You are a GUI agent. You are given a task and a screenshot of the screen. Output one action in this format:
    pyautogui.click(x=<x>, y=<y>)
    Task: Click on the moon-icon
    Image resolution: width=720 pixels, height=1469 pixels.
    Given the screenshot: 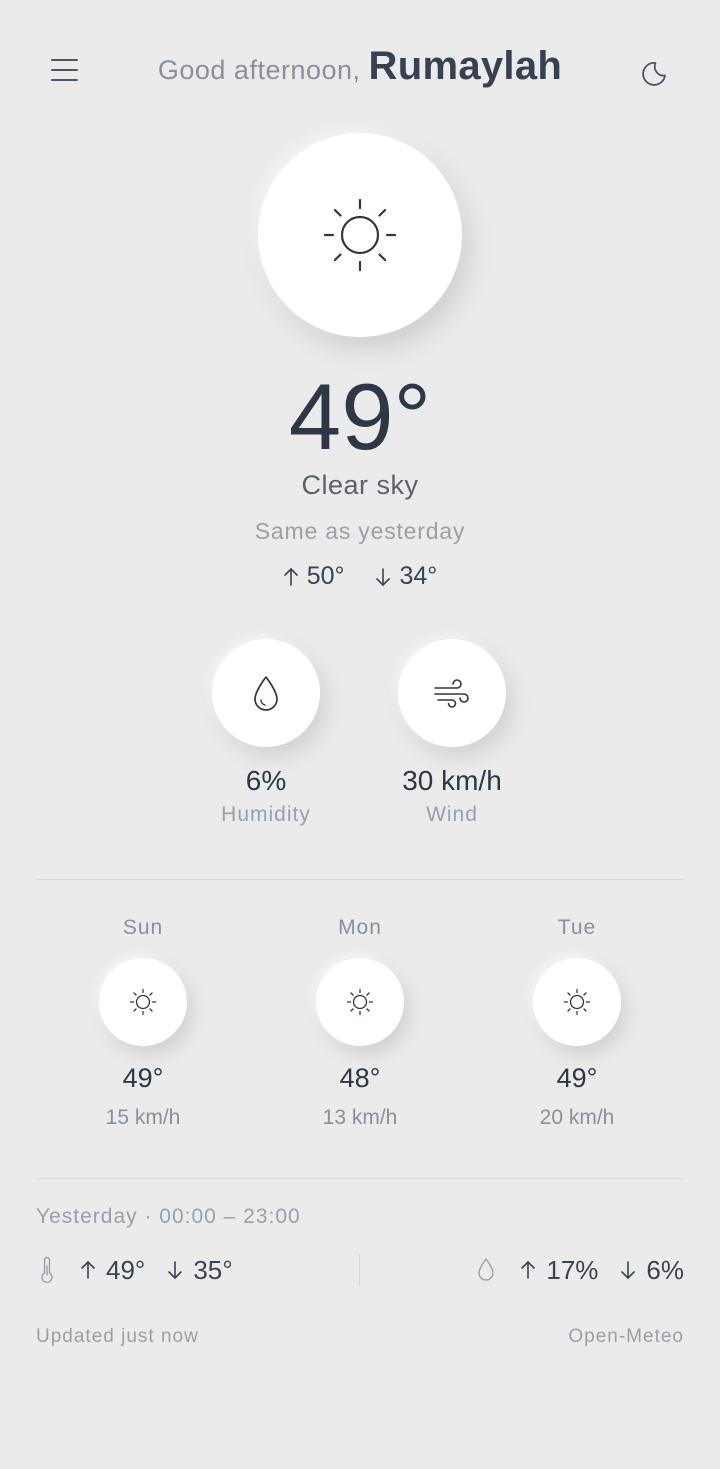 What is the action you would take?
    pyautogui.click(x=658, y=70)
    